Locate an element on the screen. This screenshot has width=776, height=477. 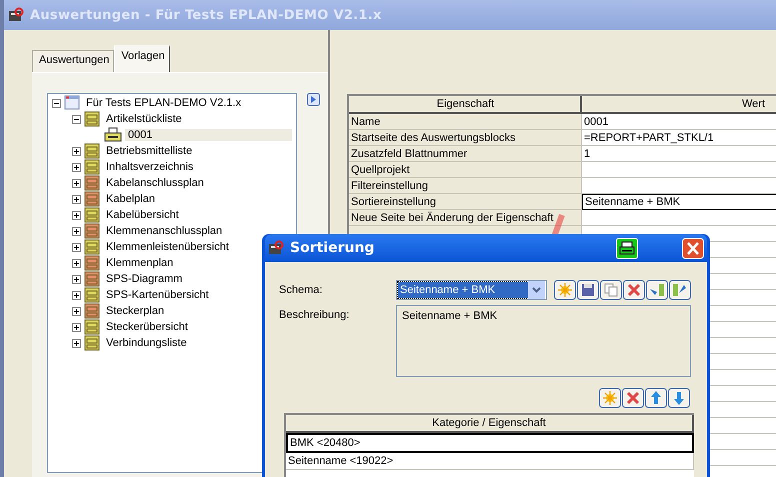
import-icon is located at coordinates (657, 290).